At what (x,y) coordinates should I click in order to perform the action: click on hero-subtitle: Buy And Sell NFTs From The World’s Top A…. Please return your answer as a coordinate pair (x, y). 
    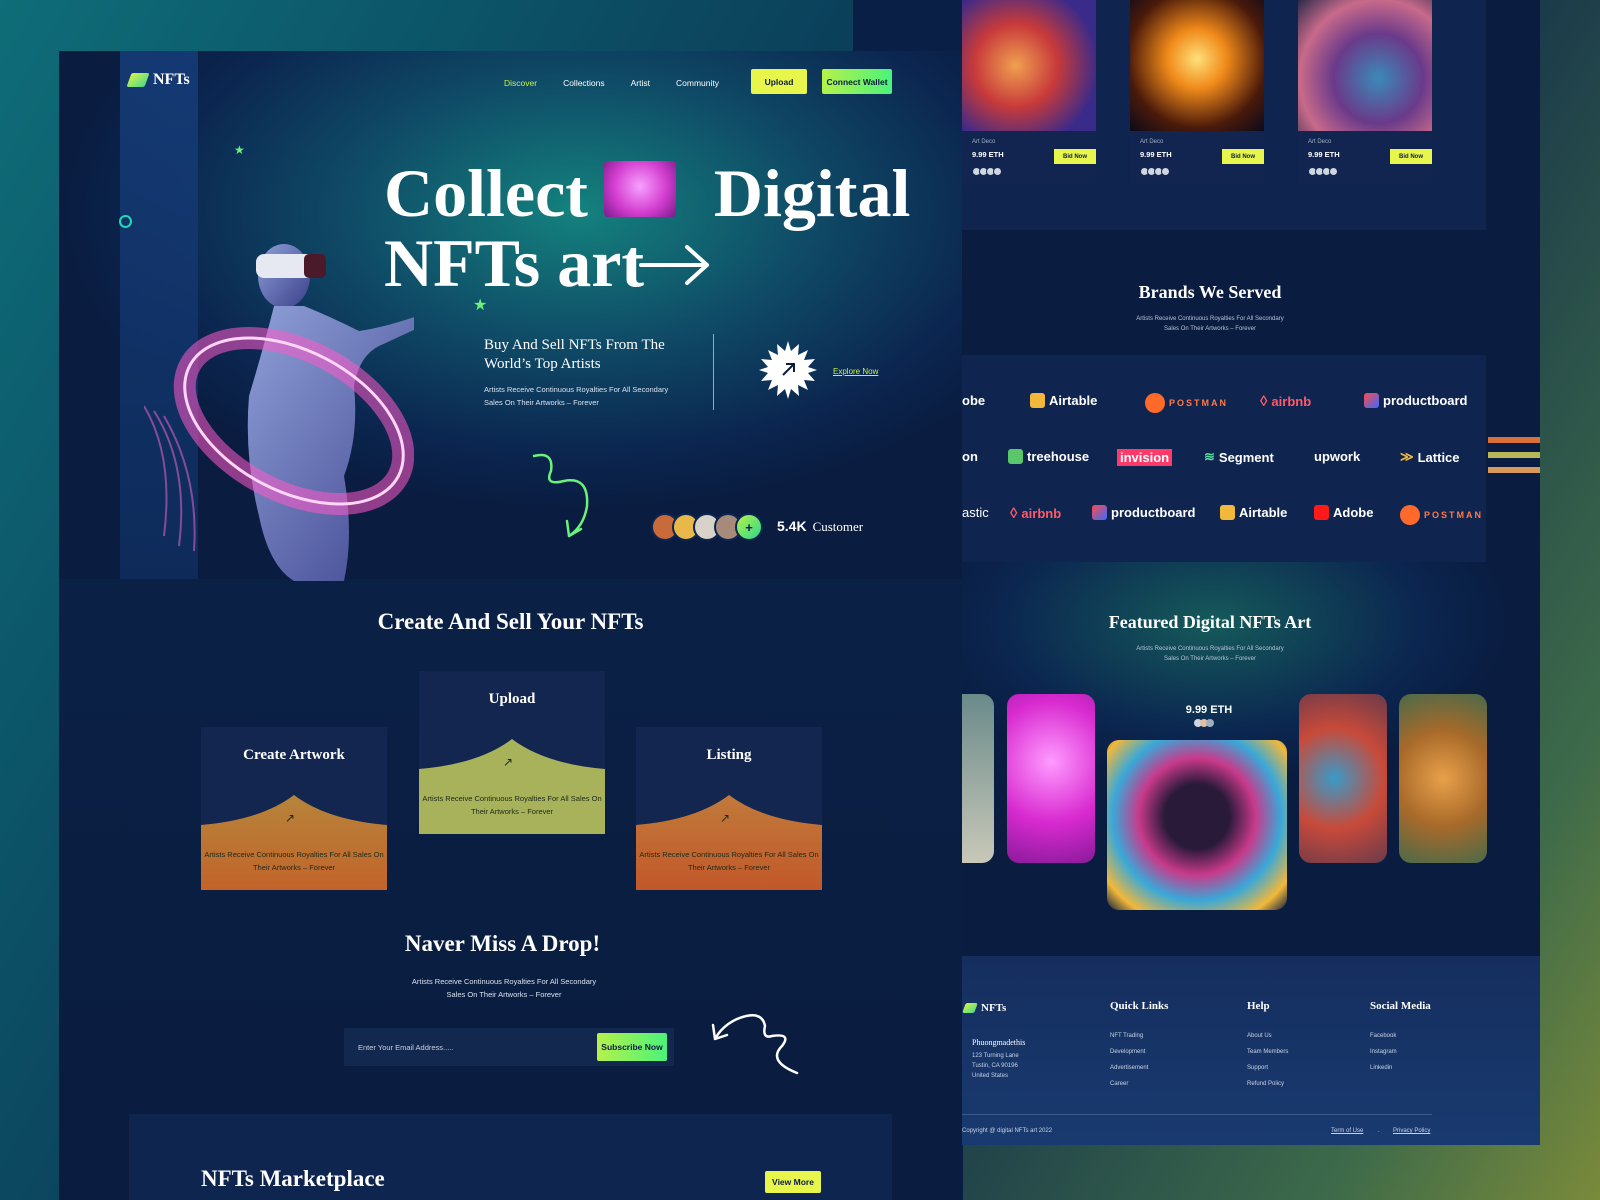
    Looking at the image, I should click on (574, 354).